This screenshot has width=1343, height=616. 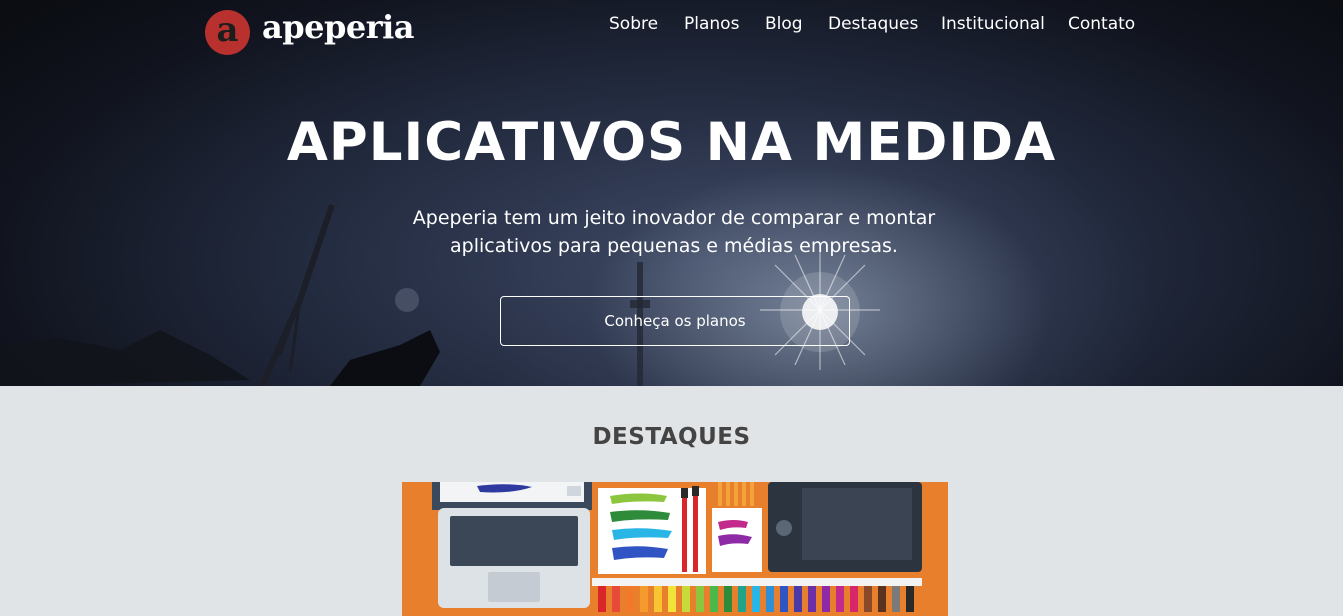 What do you see at coordinates (993, 24) in the screenshot?
I see `nav-link-institucional: Institucional` at bounding box center [993, 24].